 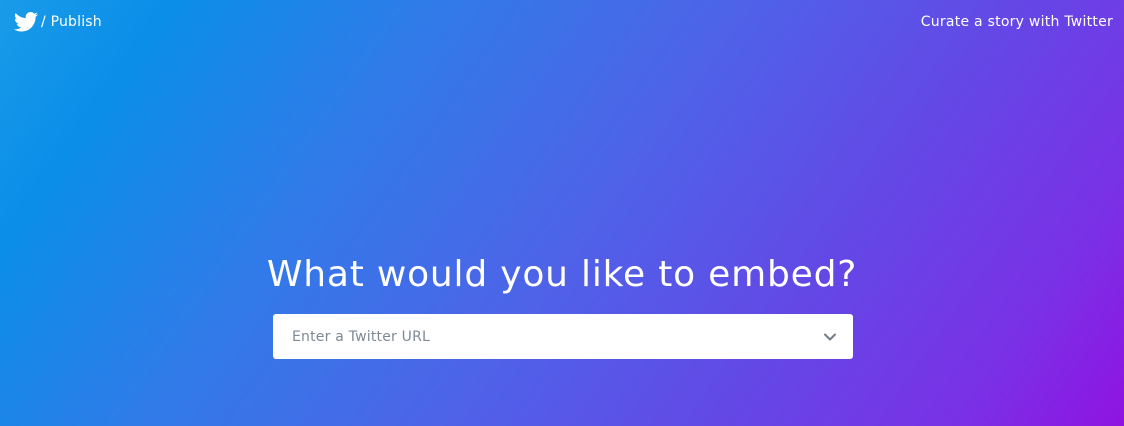 I want to click on curate-story-link: Curate a story with Twitter, so click(x=1017, y=22).